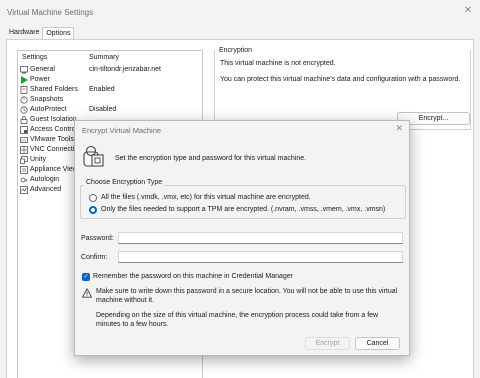 This screenshot has width=480, height=378. What do you see at coordinates (24, 120) in the screenshot?
I see `guest-isolation-icon` at bounding box center [24, 120].